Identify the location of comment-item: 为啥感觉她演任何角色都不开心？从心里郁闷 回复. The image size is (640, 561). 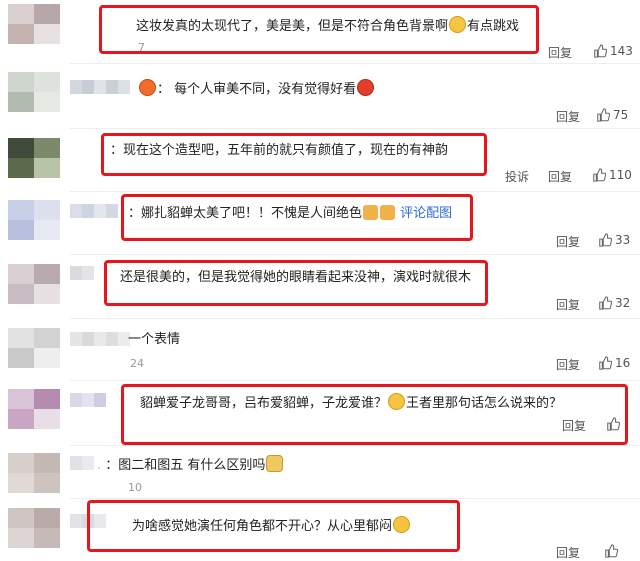
(320, 530).